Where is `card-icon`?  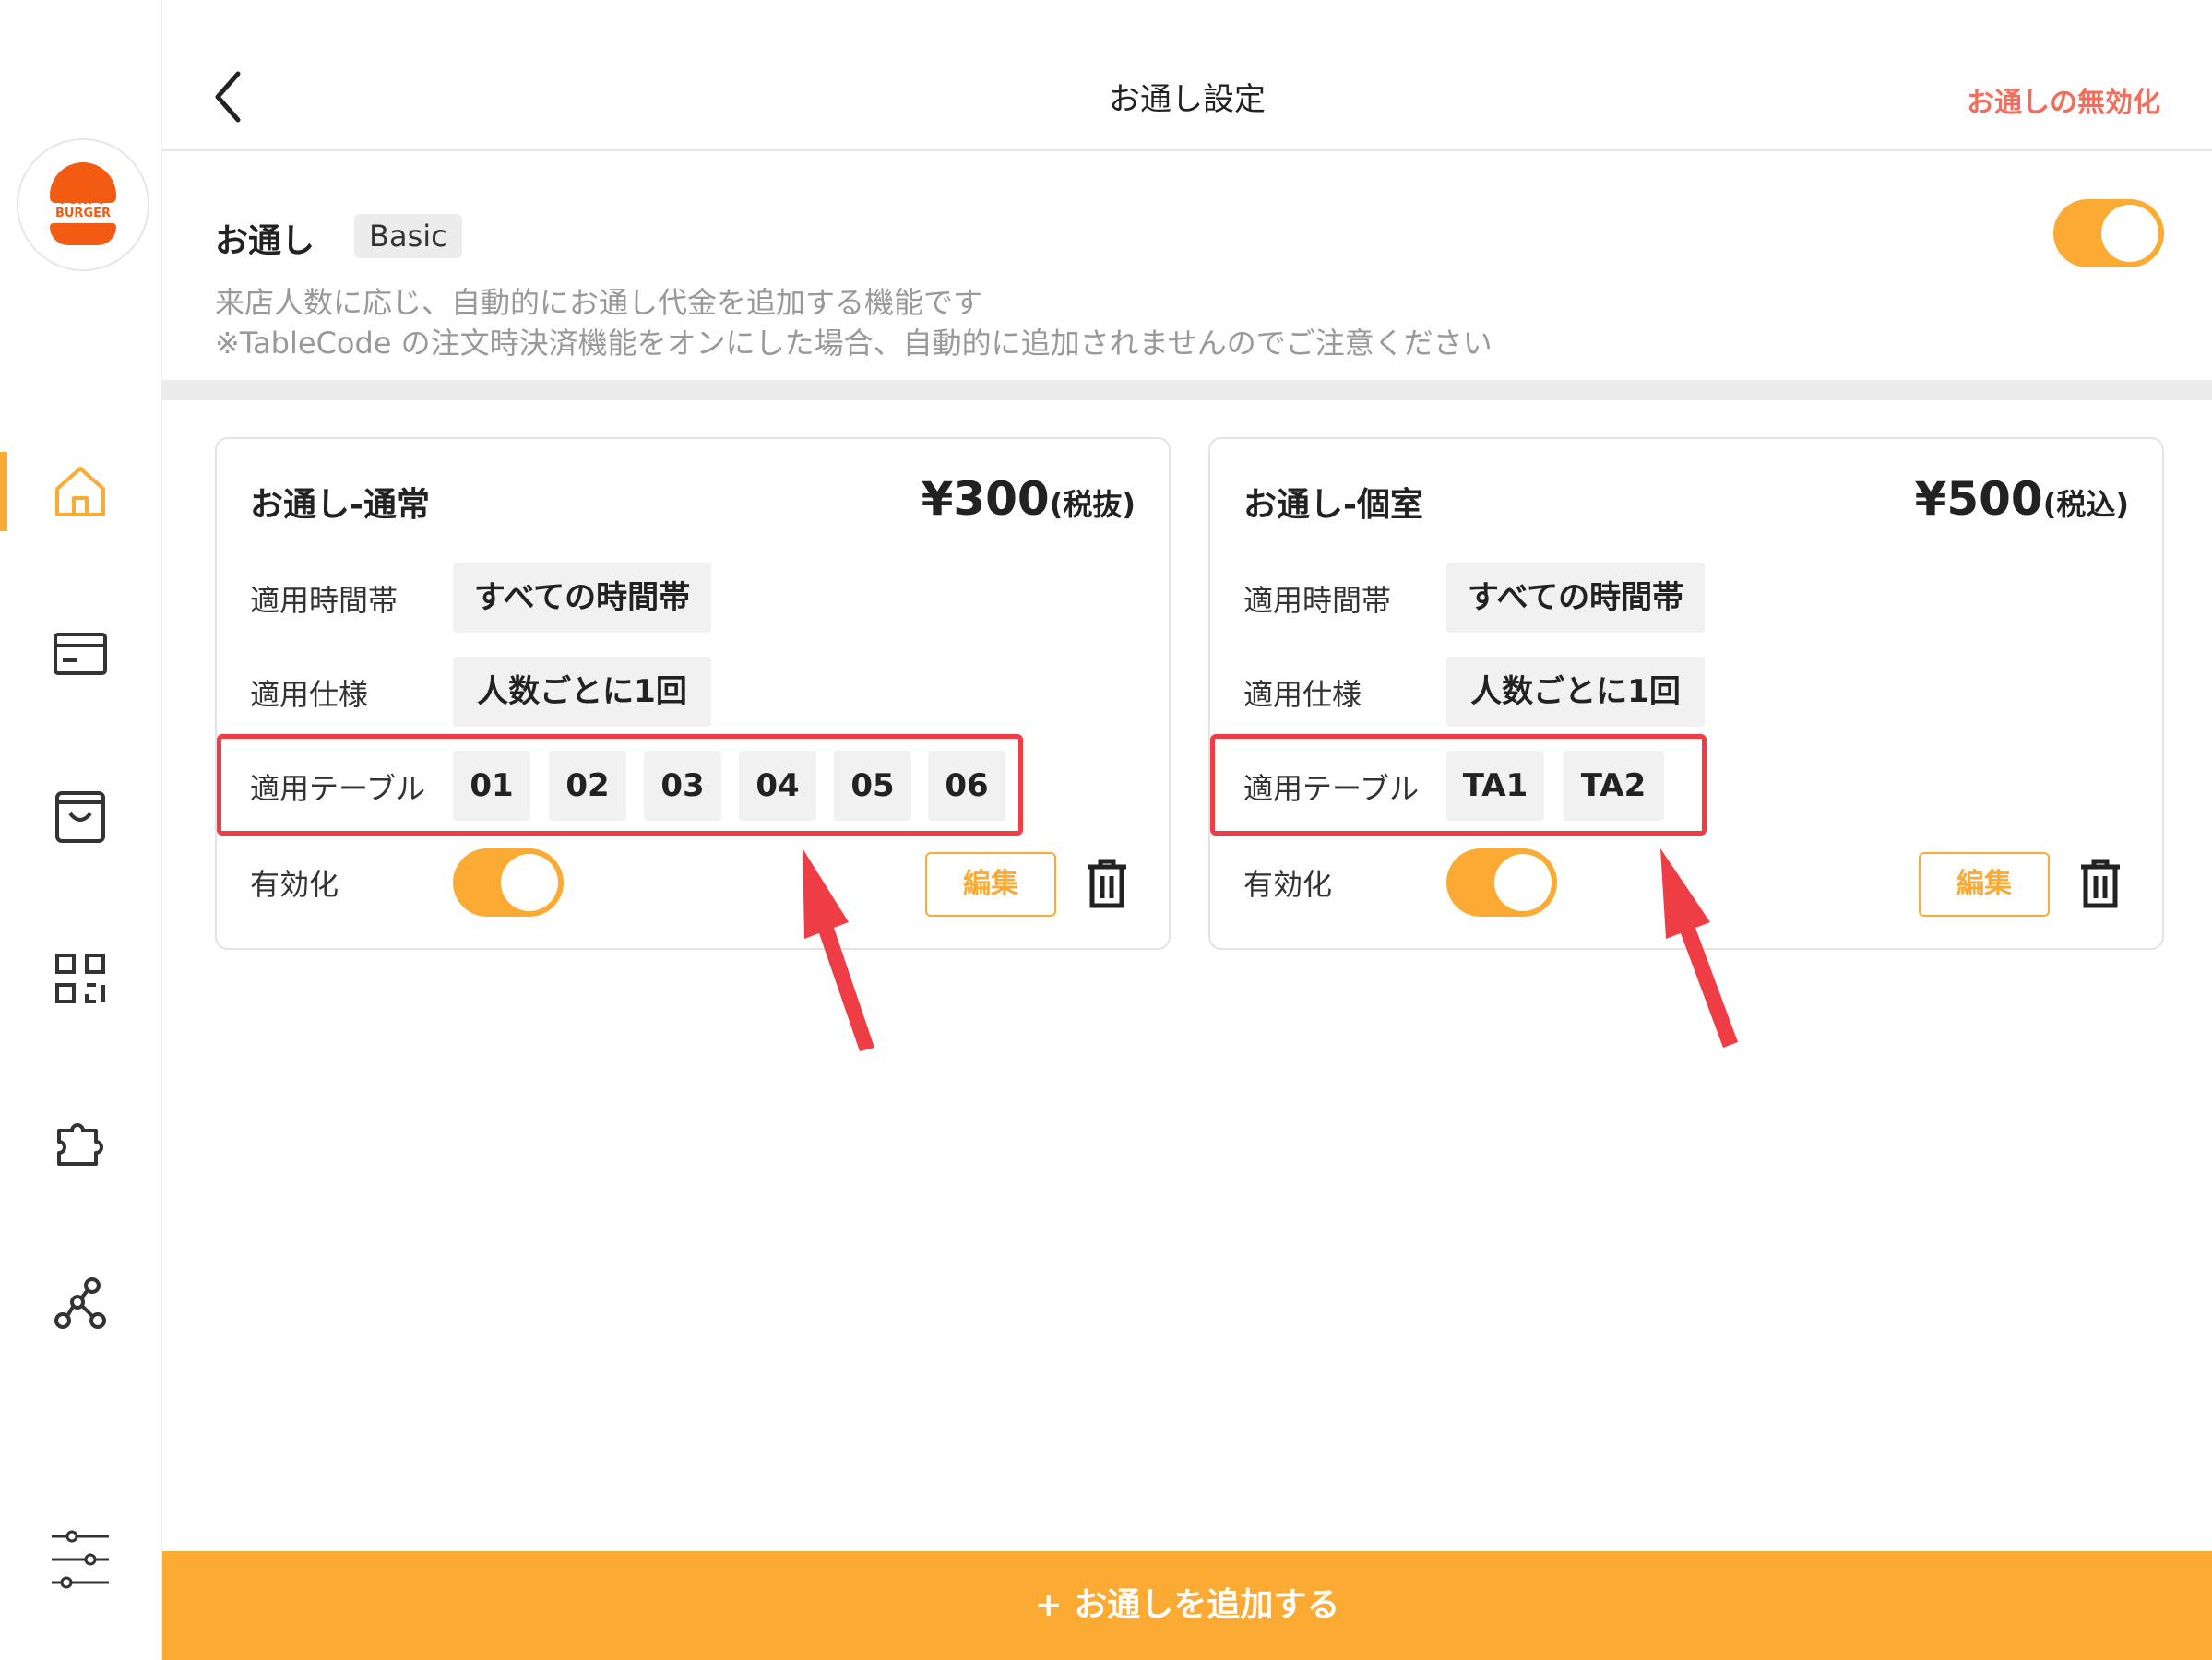
card-icon is located at coordinates (81, 653).